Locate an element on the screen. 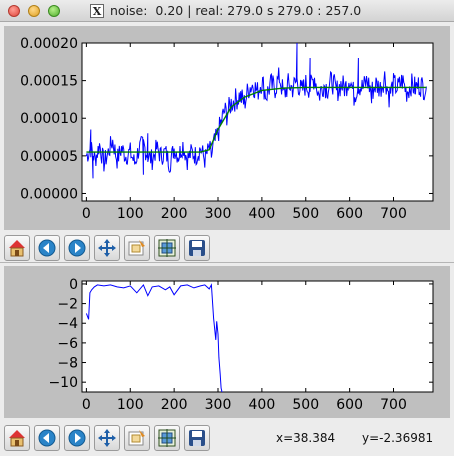  y-tick-label: 0.00010 is located at coordinates (49, 119).